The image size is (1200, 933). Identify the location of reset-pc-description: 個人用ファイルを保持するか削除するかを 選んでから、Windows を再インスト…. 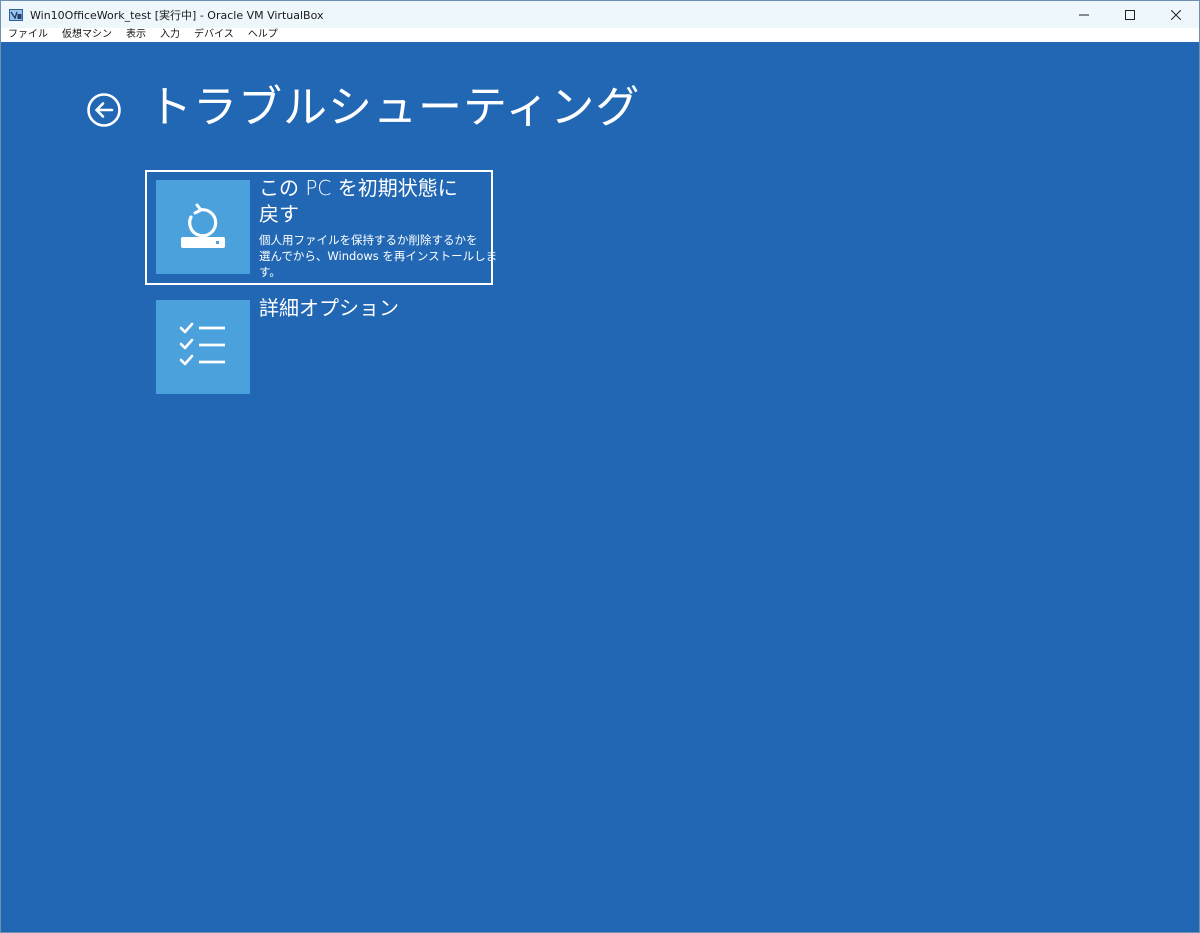
(378, 256).